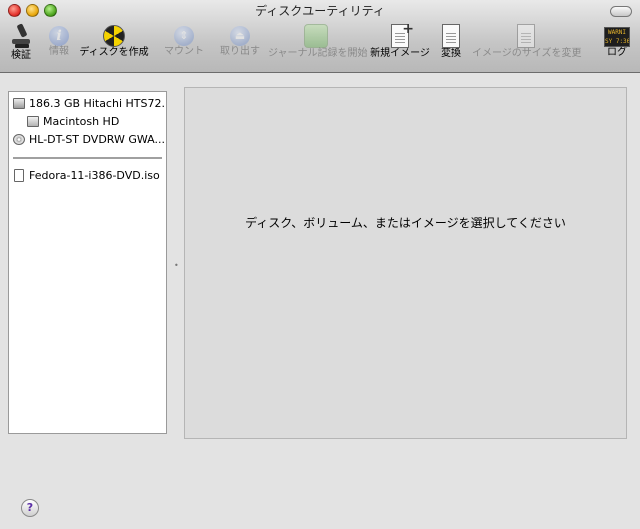 The height and width of the screenshot is (529, 640). I want to click on selection-prompt: ディスク、ボリューム、またはイメージを選択してください, so click(405, 223).